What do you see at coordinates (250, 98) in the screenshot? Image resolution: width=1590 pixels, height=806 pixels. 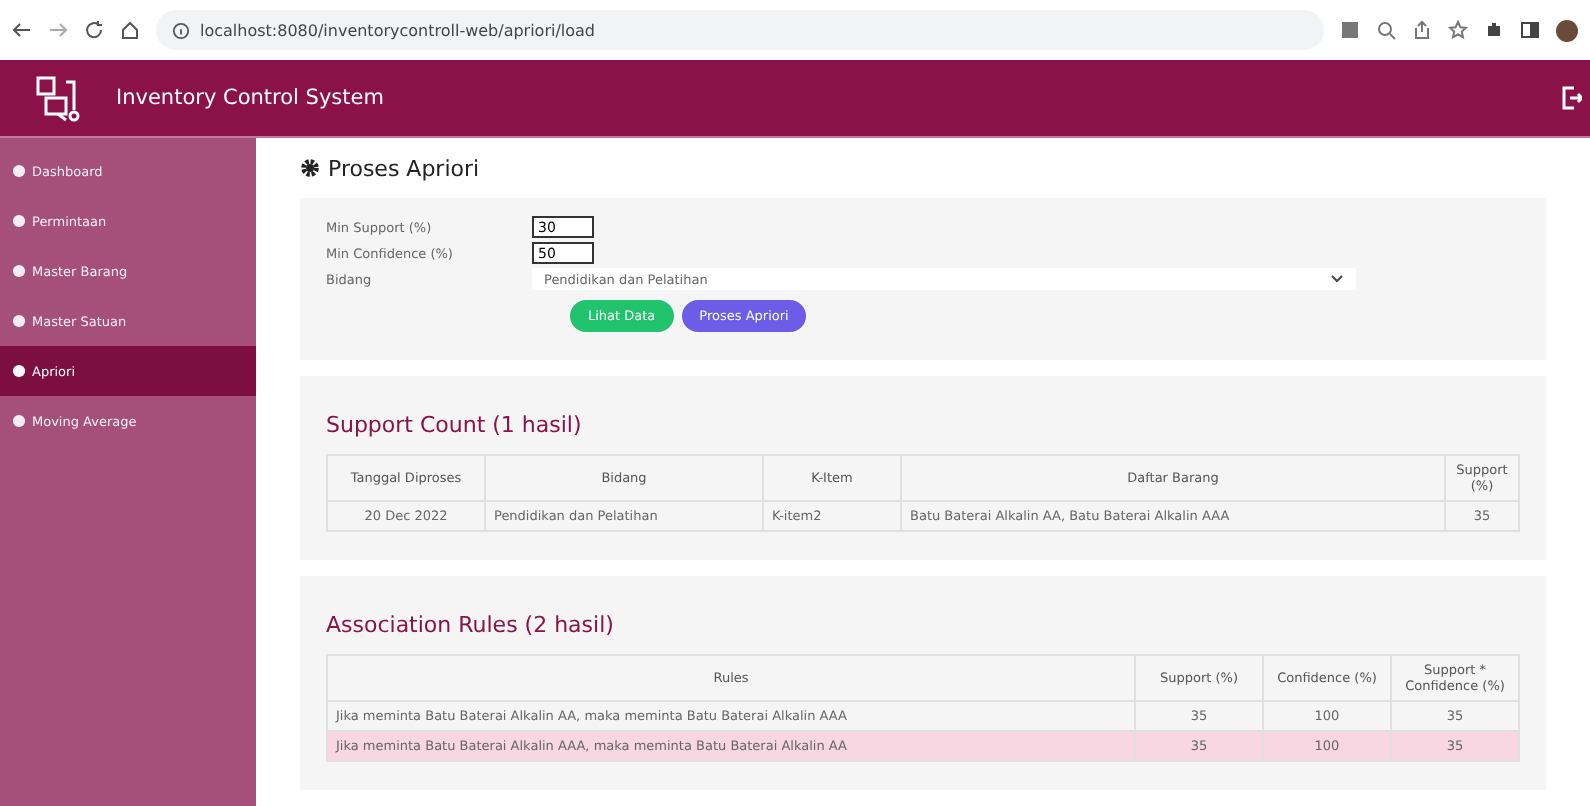 I see `app-title: Inventory Control System` at bounding box center [250, 98].